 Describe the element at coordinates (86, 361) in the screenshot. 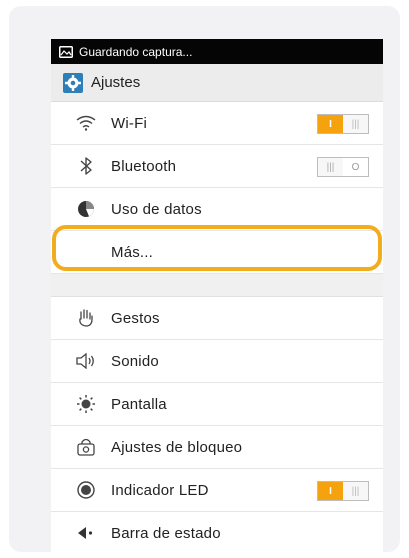

I see `speaker-icon` at that location.